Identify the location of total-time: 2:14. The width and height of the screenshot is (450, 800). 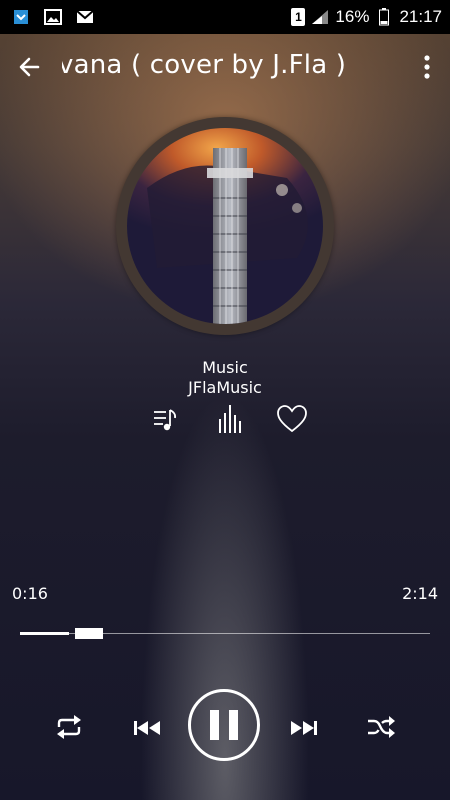
(420, 593).